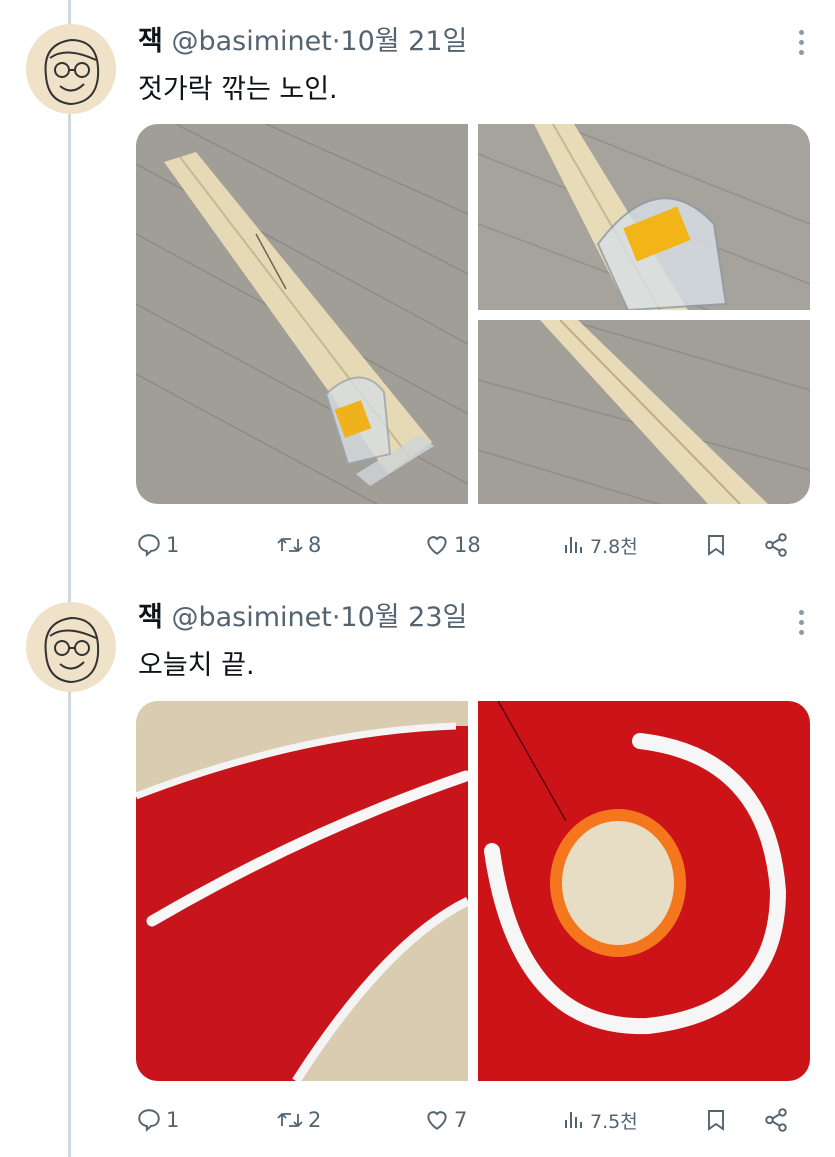 This screenshot has height=1157, width=835. I want to click on photo-chopstick-jig-full, so click(302, 314).